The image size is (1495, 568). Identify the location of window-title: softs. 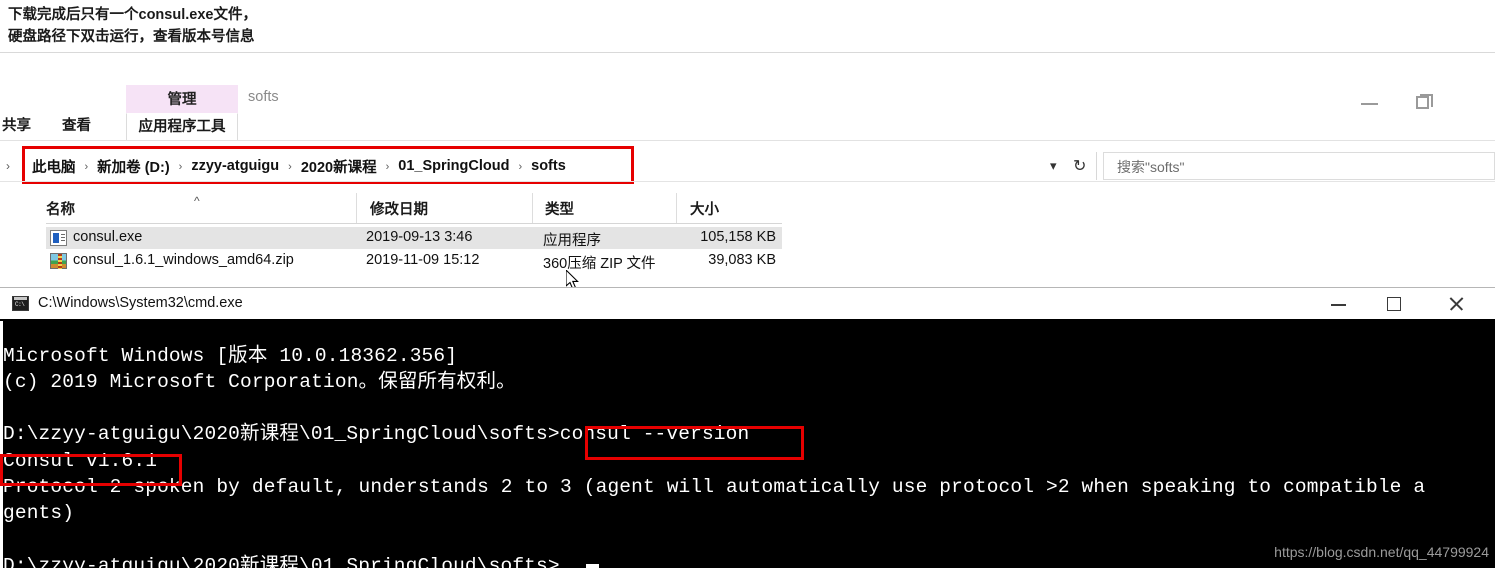
(263, 97).